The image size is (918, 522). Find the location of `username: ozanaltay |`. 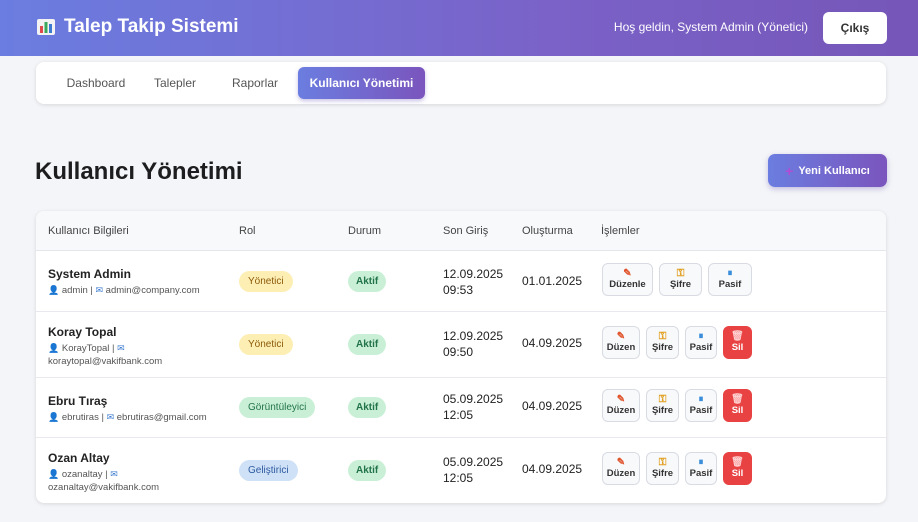

username: ozanaltay | is located at coordinates (86, 474).